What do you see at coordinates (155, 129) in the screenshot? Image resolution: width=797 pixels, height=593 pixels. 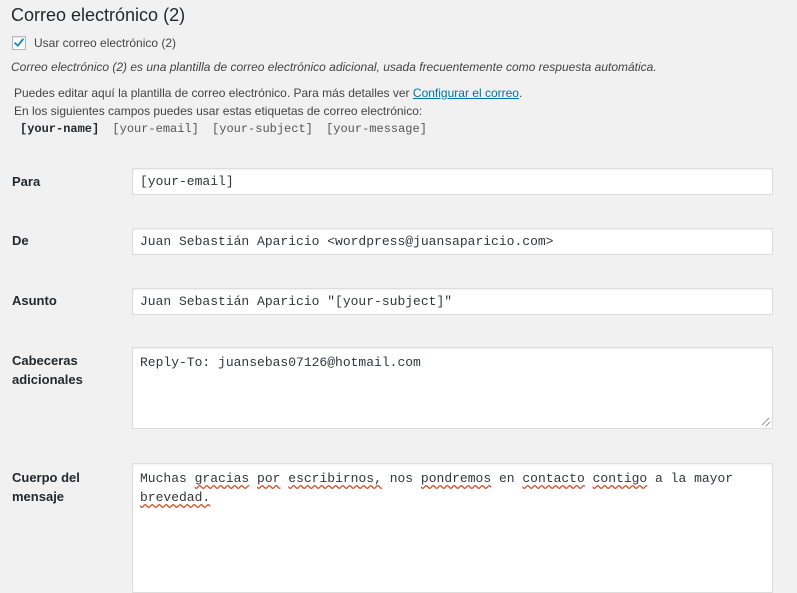 I see `mail-tag: [your-email]` at bounding box center [155, 129].